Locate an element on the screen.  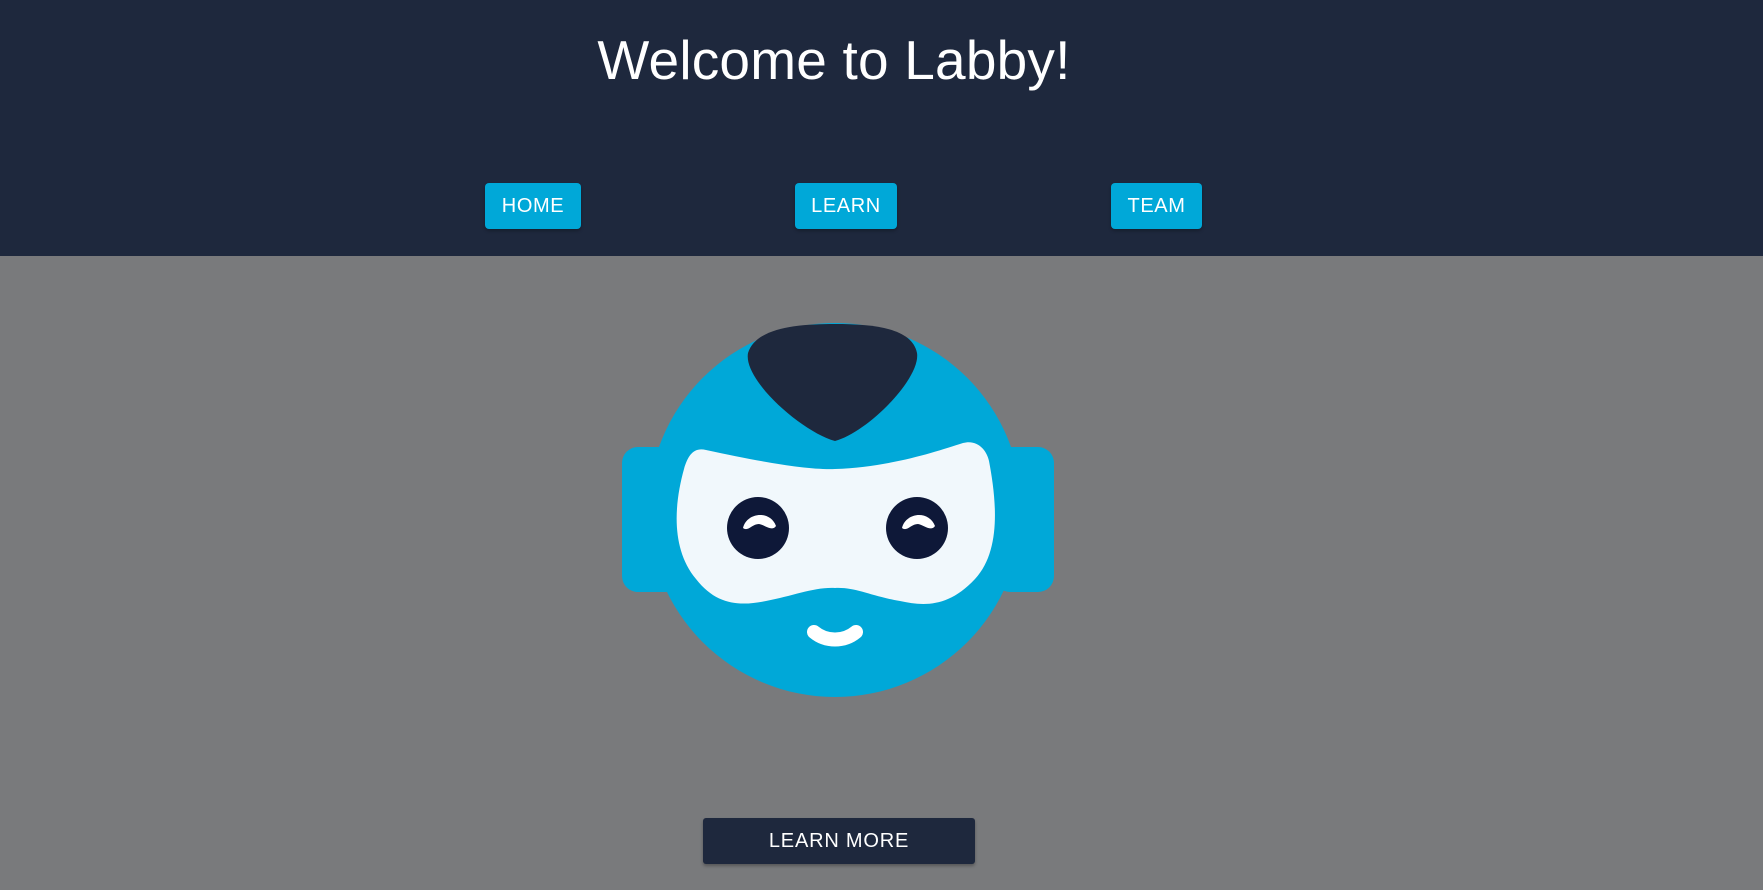
robot-mascot-icon is located at coordinates (838, 510).